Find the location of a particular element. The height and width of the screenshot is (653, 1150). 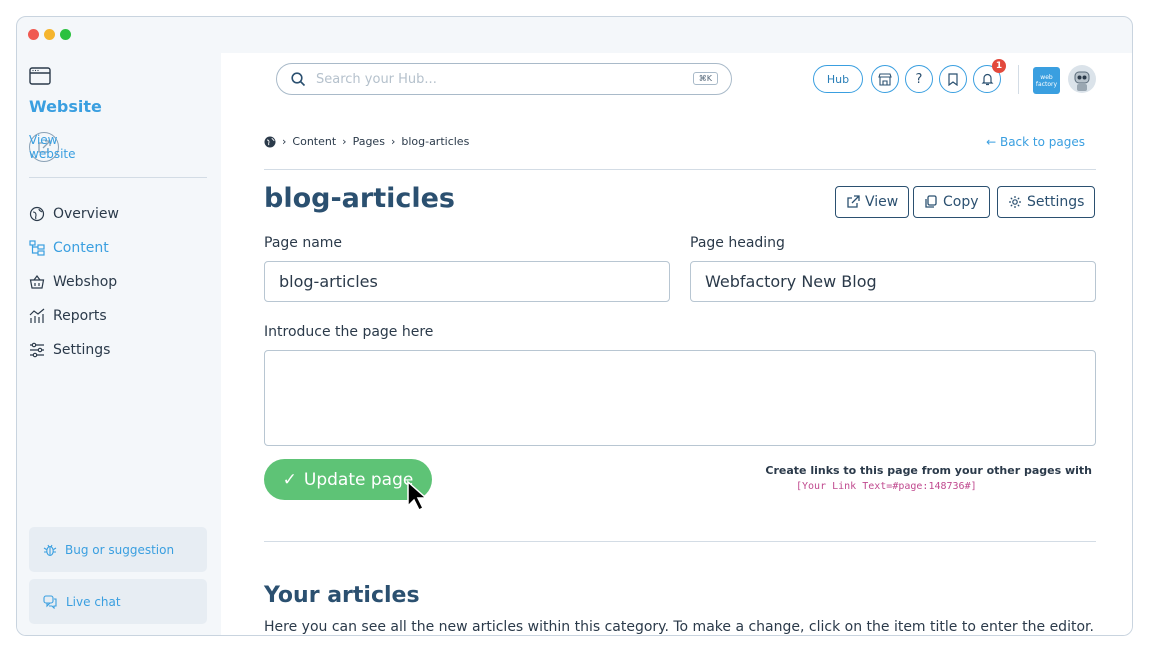

notification-badge: 1 is located at coordinates (999, 66).